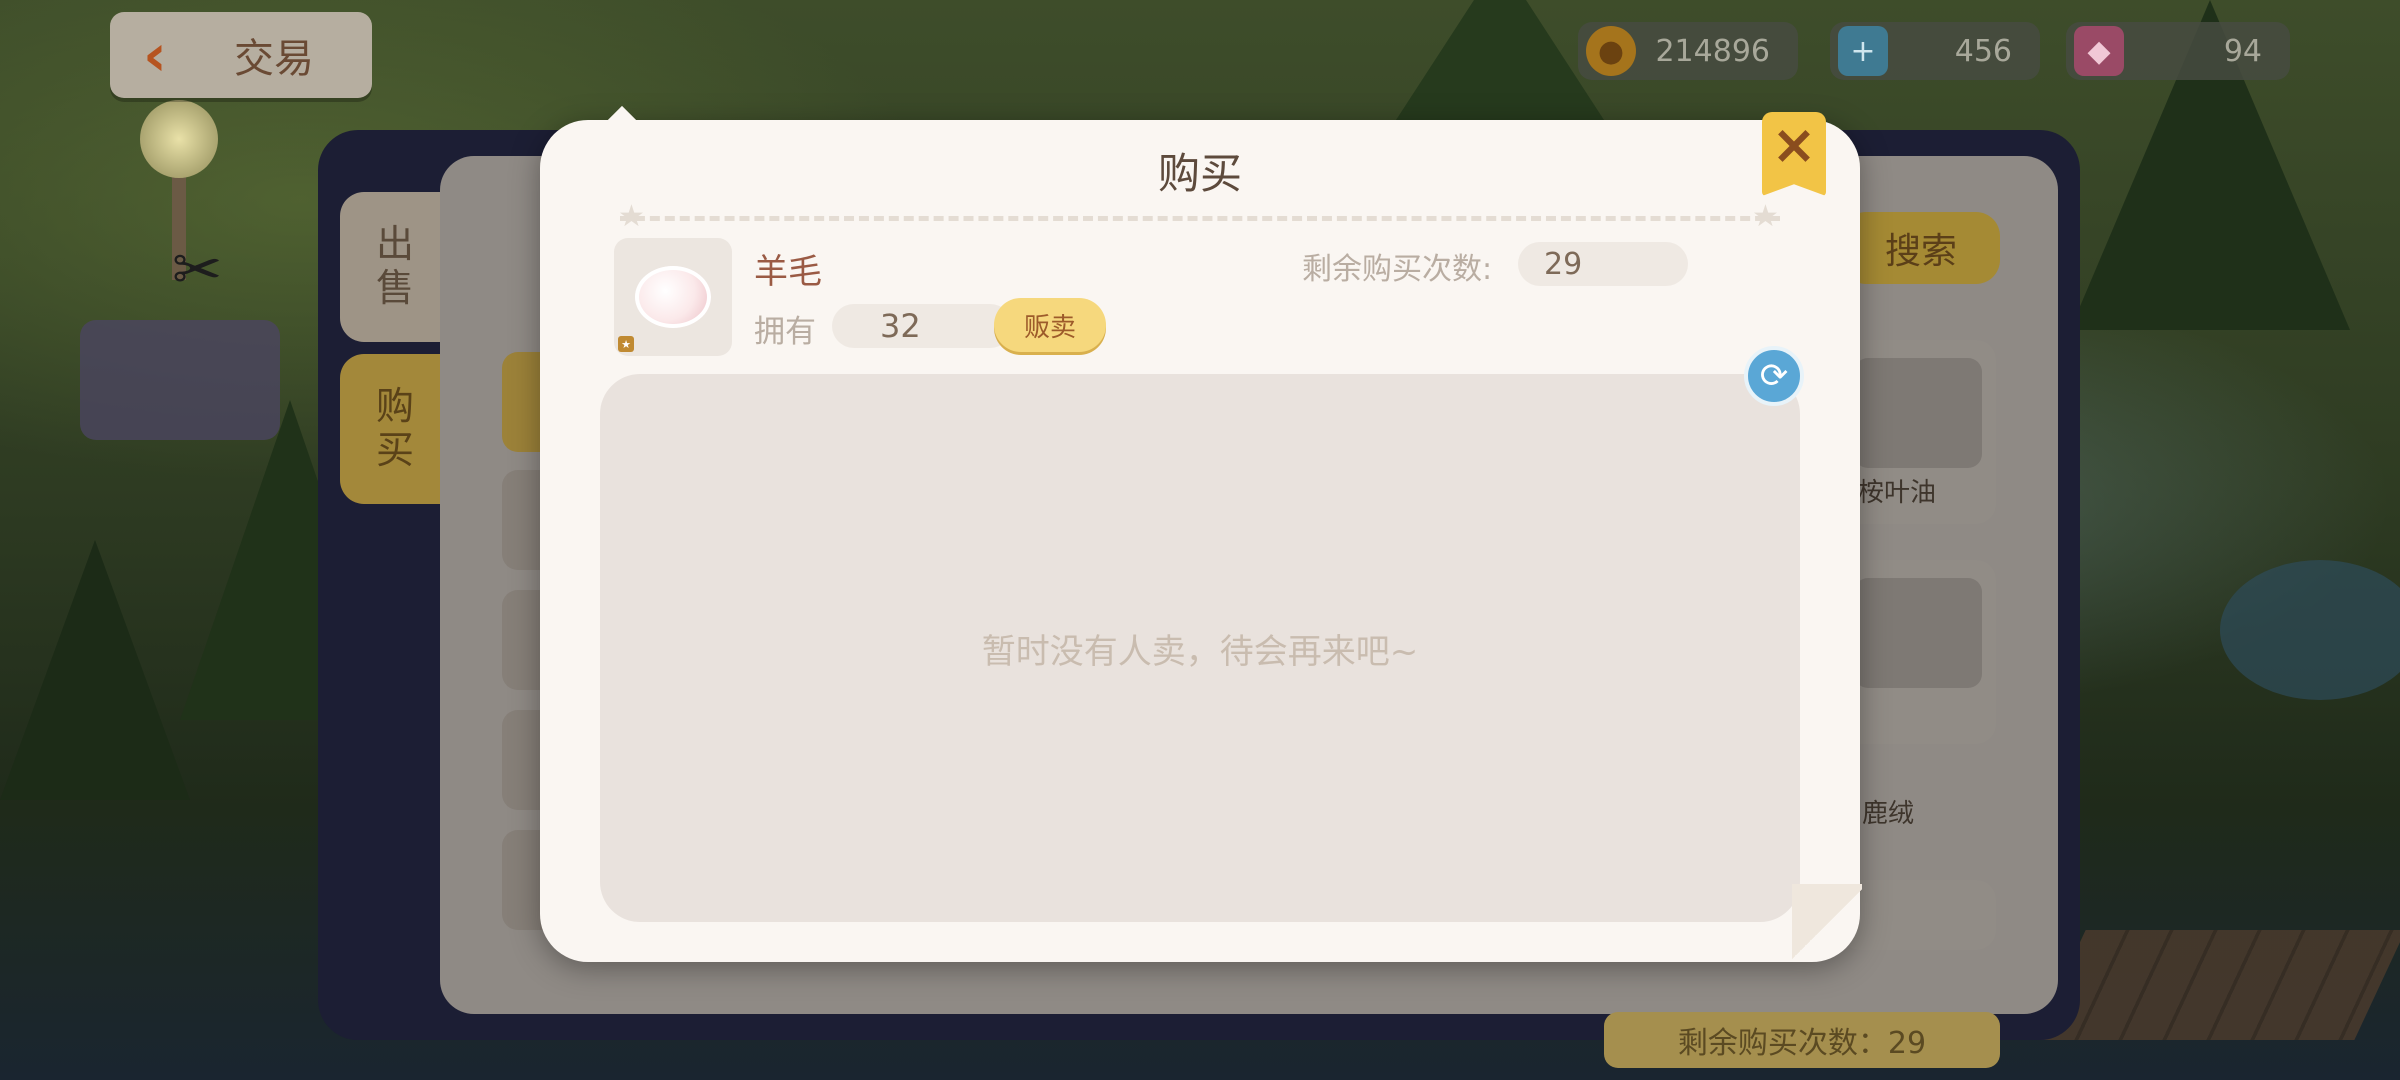  Describe the element at coordinates (922, 326) in the screenshot. I see `owned-count: 32` at that location.